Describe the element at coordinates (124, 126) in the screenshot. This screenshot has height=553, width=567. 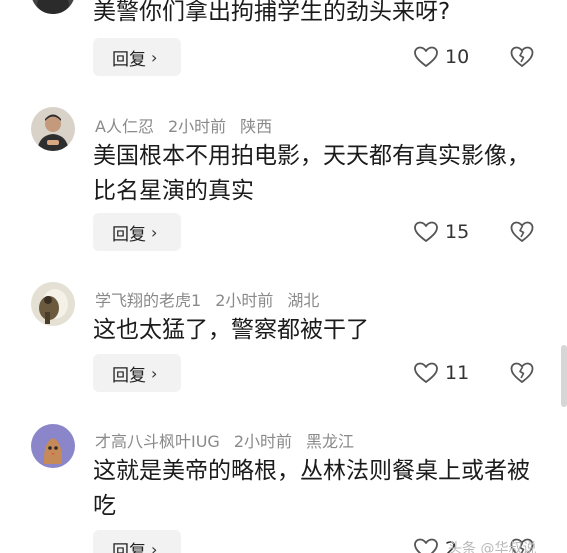
I see `username: A人仁忍` at that location.